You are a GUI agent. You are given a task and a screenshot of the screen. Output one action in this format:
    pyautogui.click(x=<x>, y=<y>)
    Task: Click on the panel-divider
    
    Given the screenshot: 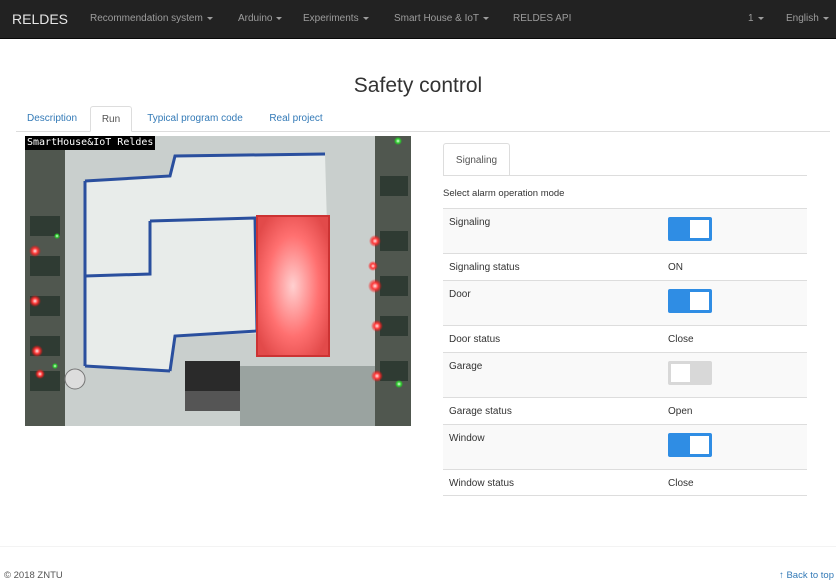 What is the action you would take?
    pyautogui.click(x=625, y=175)
    